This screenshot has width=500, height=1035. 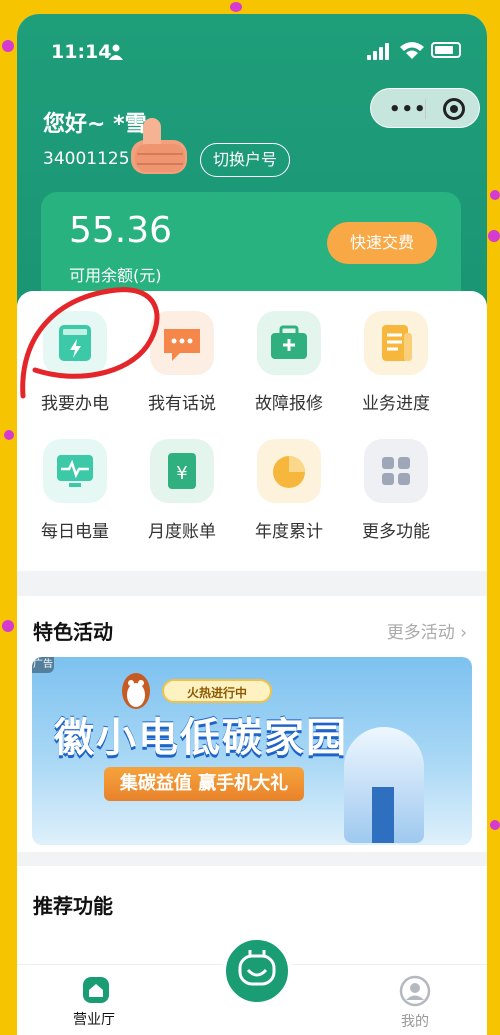 What do you see at coordinates (384, 785) in the screenshot?
I see `tower-illustration` at bounding box center [384, 785].